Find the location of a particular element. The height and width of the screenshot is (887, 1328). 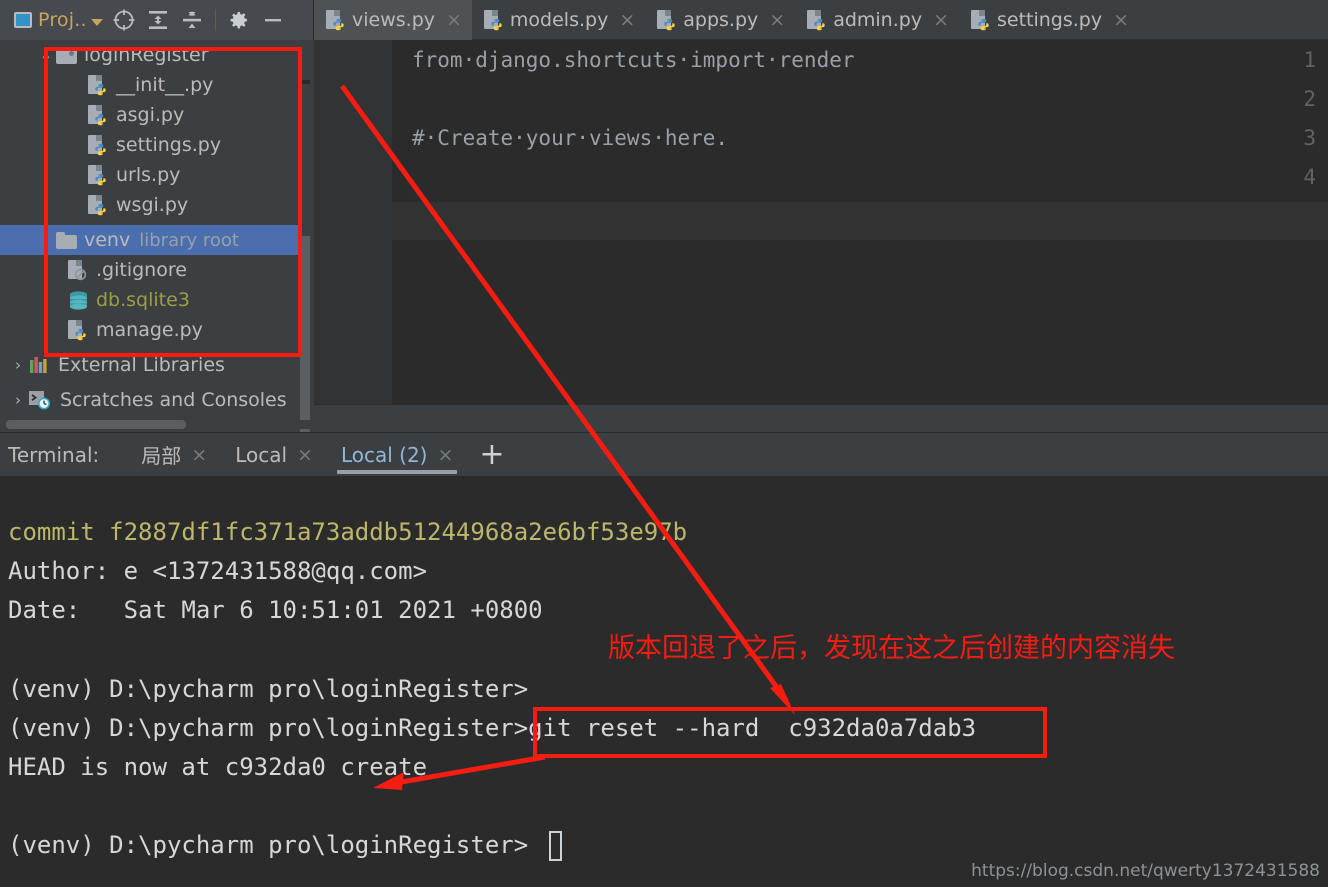

tree-item-wsgi: wsgi.py is located at coordinates (150, 205).